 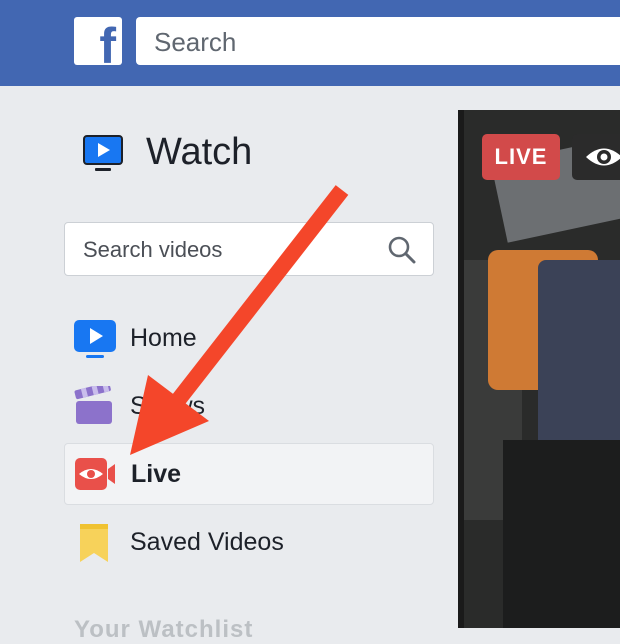 What do you see at coordinates (96, 476) in the screenshot?
I see `live-camera-icon` at bounding box center [96, 476].